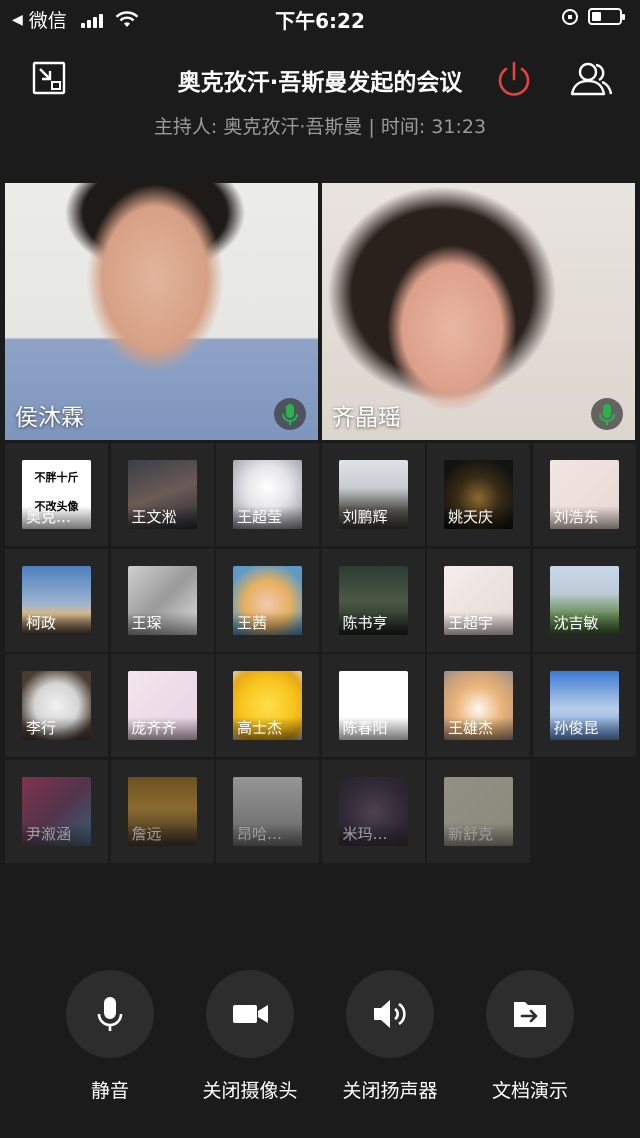 The height and width of the screenshot is (1138, 640). I want to click on participant-tile: 柯政, so click(56, 600).